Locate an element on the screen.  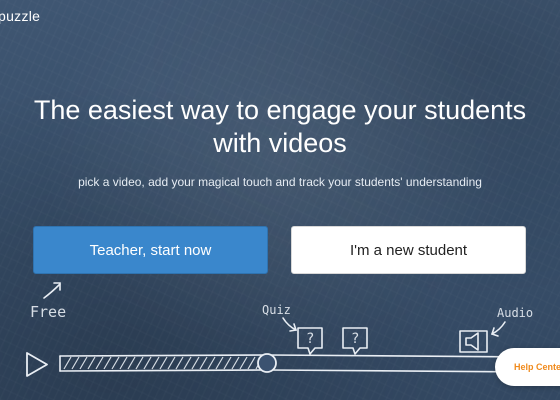
help-center-button: Help Cente is located at coordinates (527, 367).